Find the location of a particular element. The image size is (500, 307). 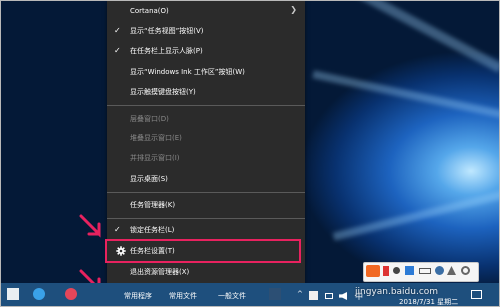

taskbar-item-common-programs: 常用程序 is located at coordinates (138, 296).